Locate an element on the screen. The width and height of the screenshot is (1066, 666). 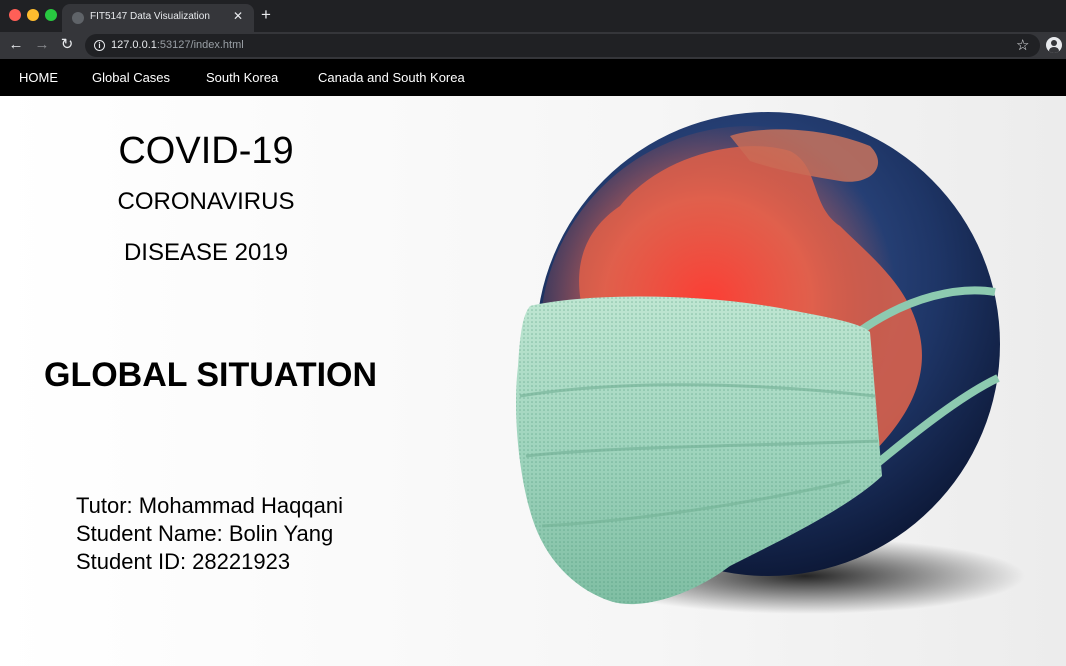
student-name-text: Student Name: Bolin Yang is located at coordinates (205, 533).